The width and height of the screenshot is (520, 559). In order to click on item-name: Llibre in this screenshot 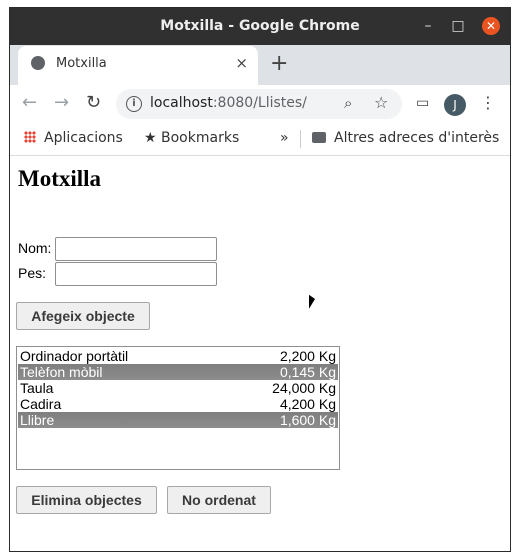, I will do `click(37, 420)`.